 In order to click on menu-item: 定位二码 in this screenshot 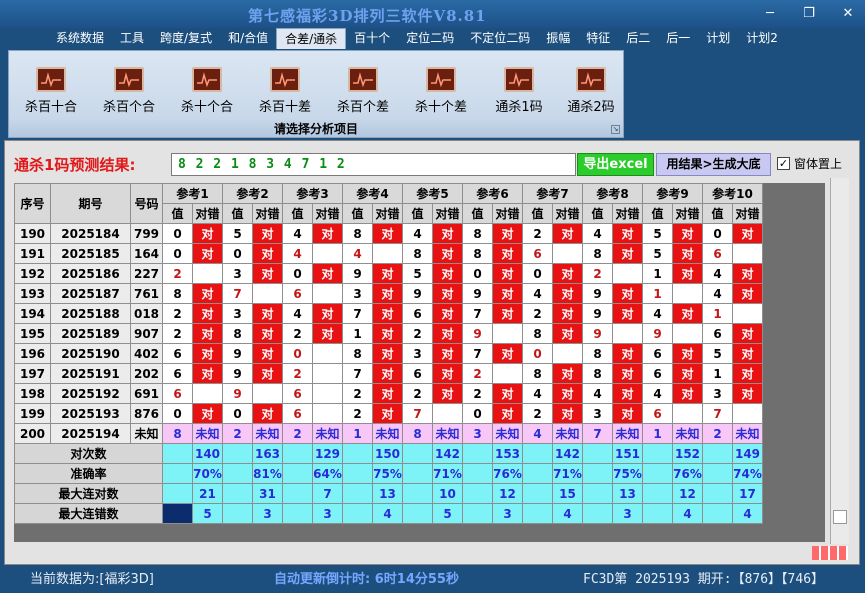, I will do `click(430, 38)`.